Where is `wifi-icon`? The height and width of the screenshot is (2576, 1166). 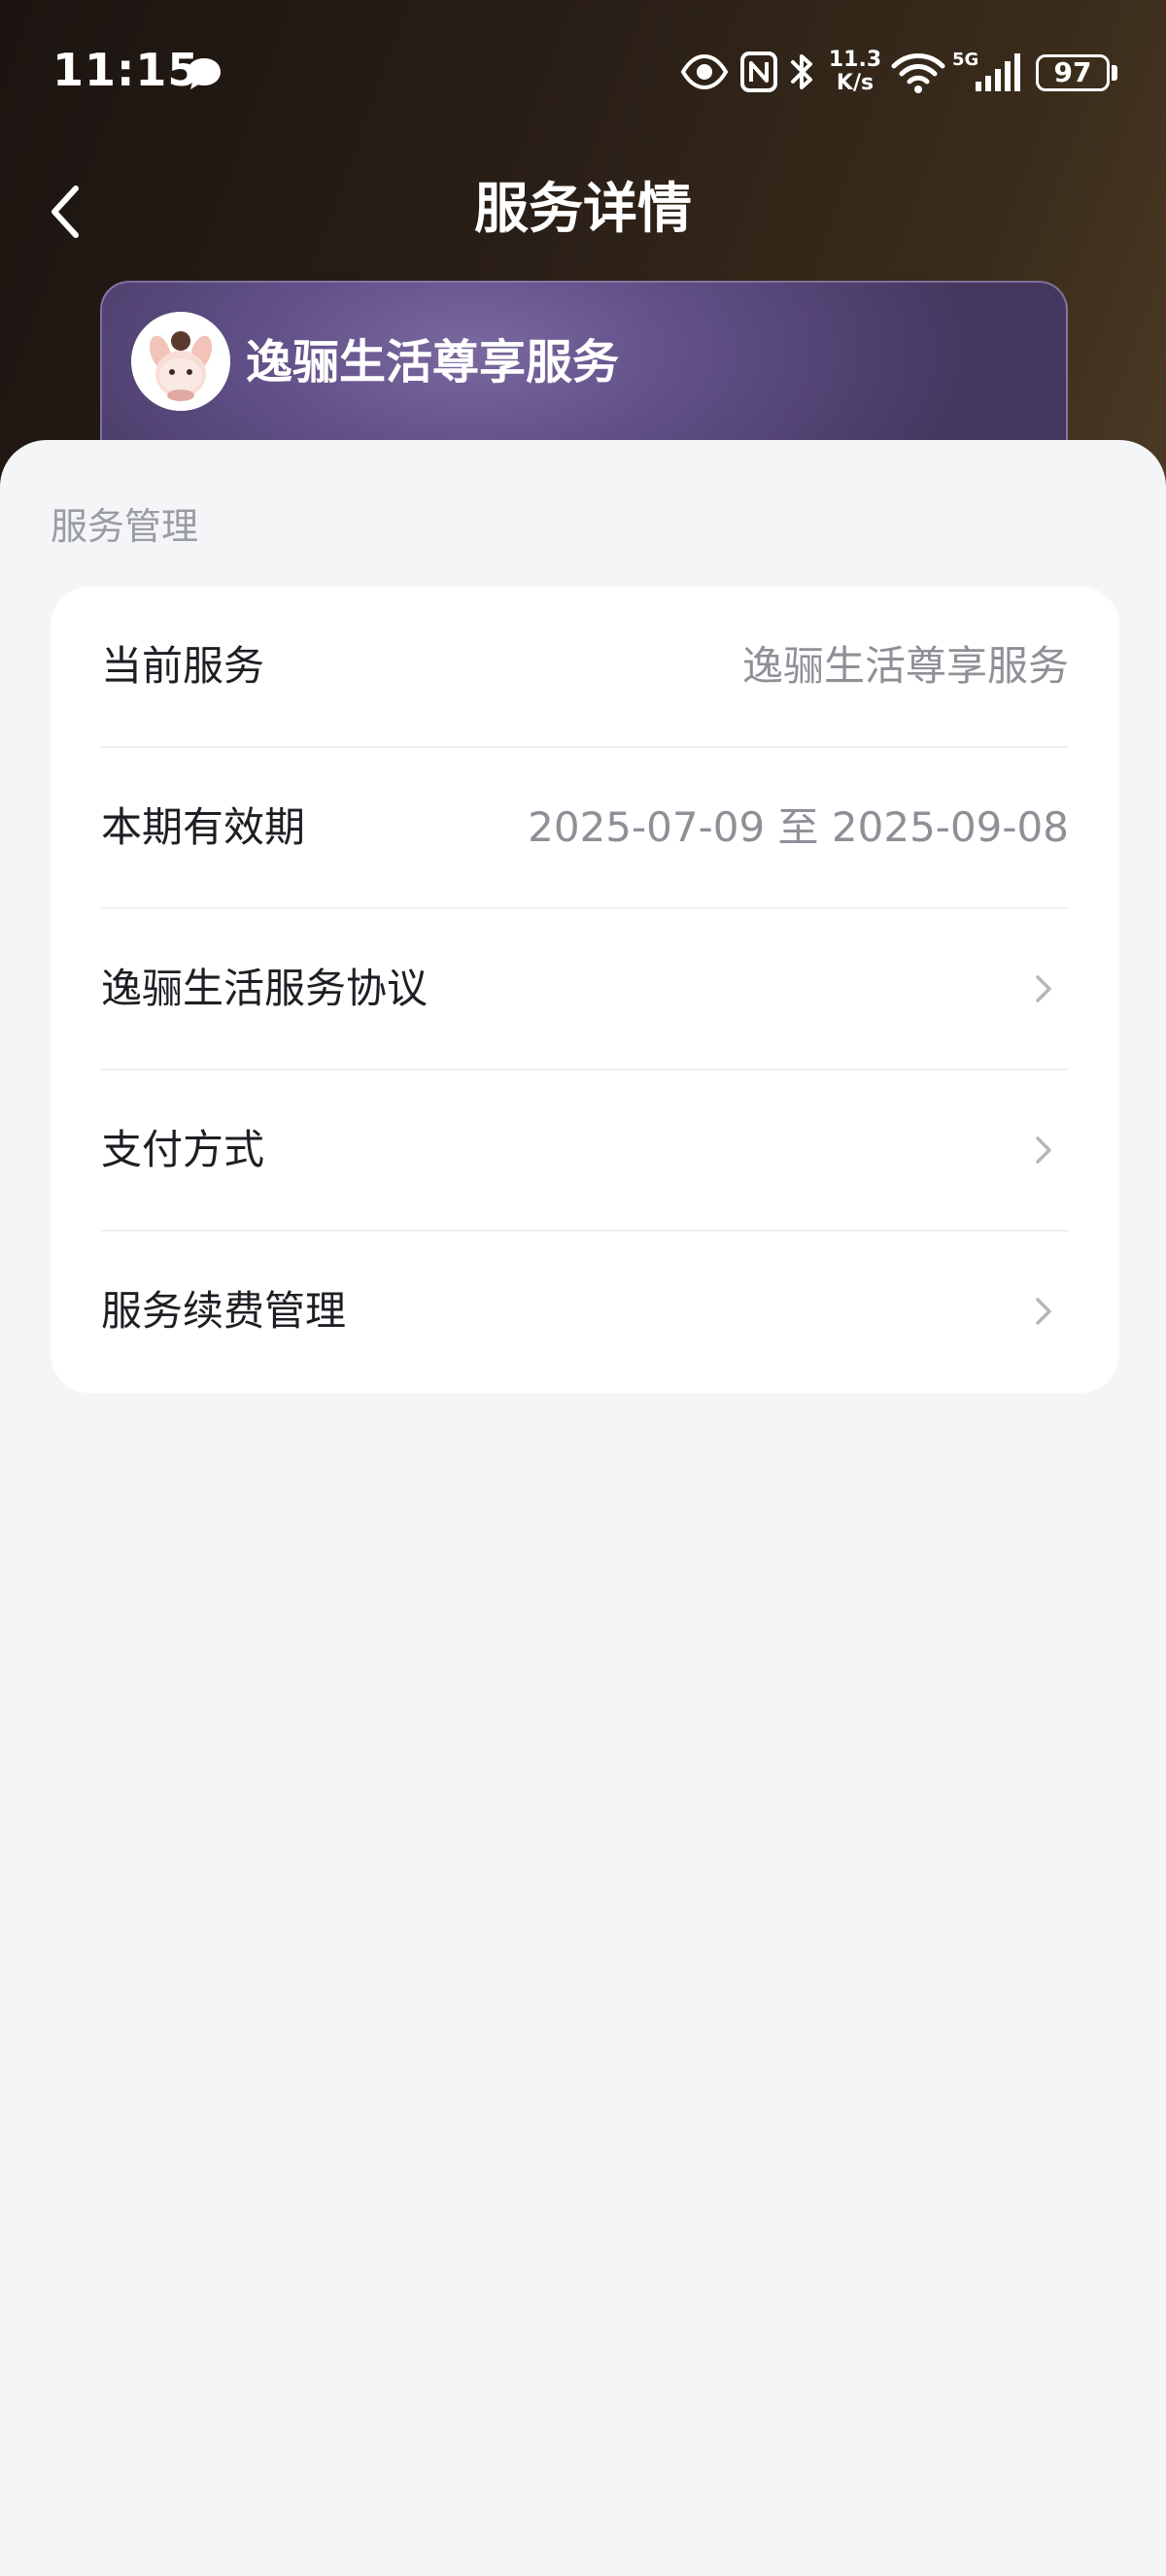 wifi-icon is located at coordinates (918, 73).